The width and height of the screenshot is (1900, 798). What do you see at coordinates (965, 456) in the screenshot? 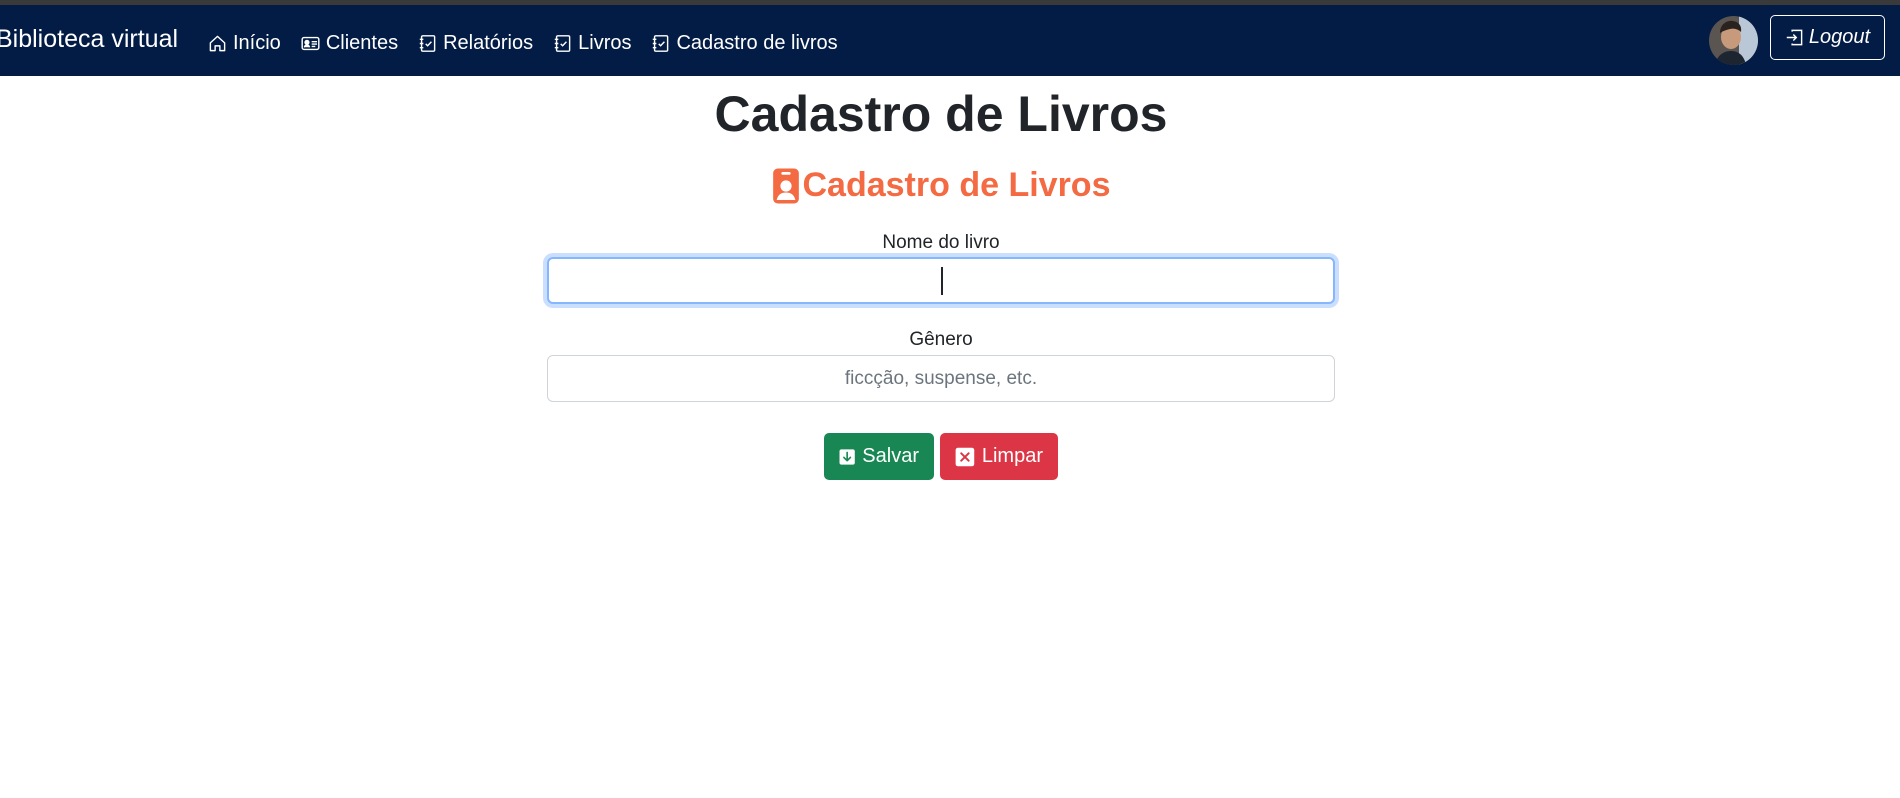
I see `x-square-icon` at bounding box center [965, 456].